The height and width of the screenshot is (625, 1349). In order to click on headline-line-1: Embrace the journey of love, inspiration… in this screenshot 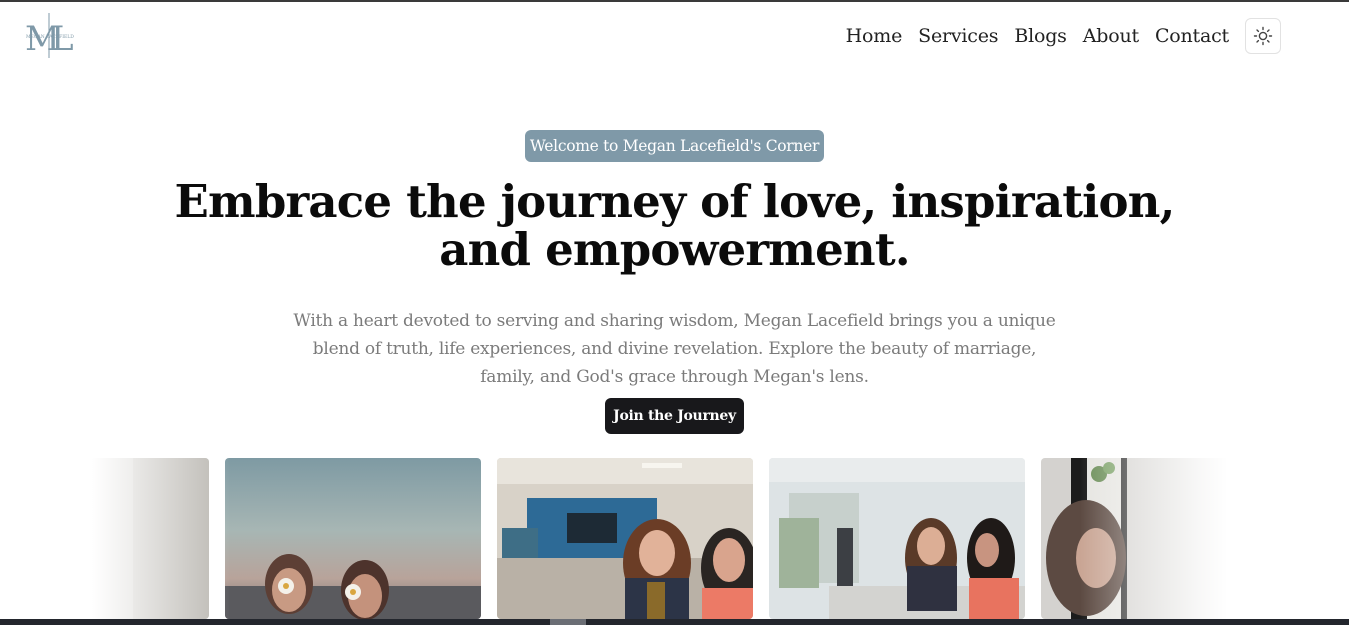, I will do `click(675, 201)`.